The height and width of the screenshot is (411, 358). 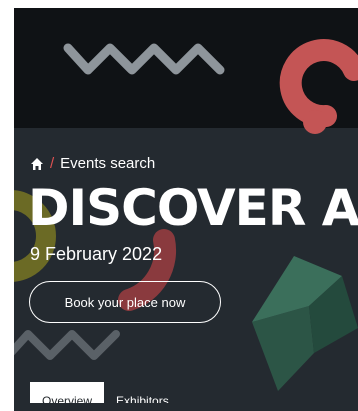 I want to click on tab-exhibitors: Exhibitors, so click(x=142, y=392).